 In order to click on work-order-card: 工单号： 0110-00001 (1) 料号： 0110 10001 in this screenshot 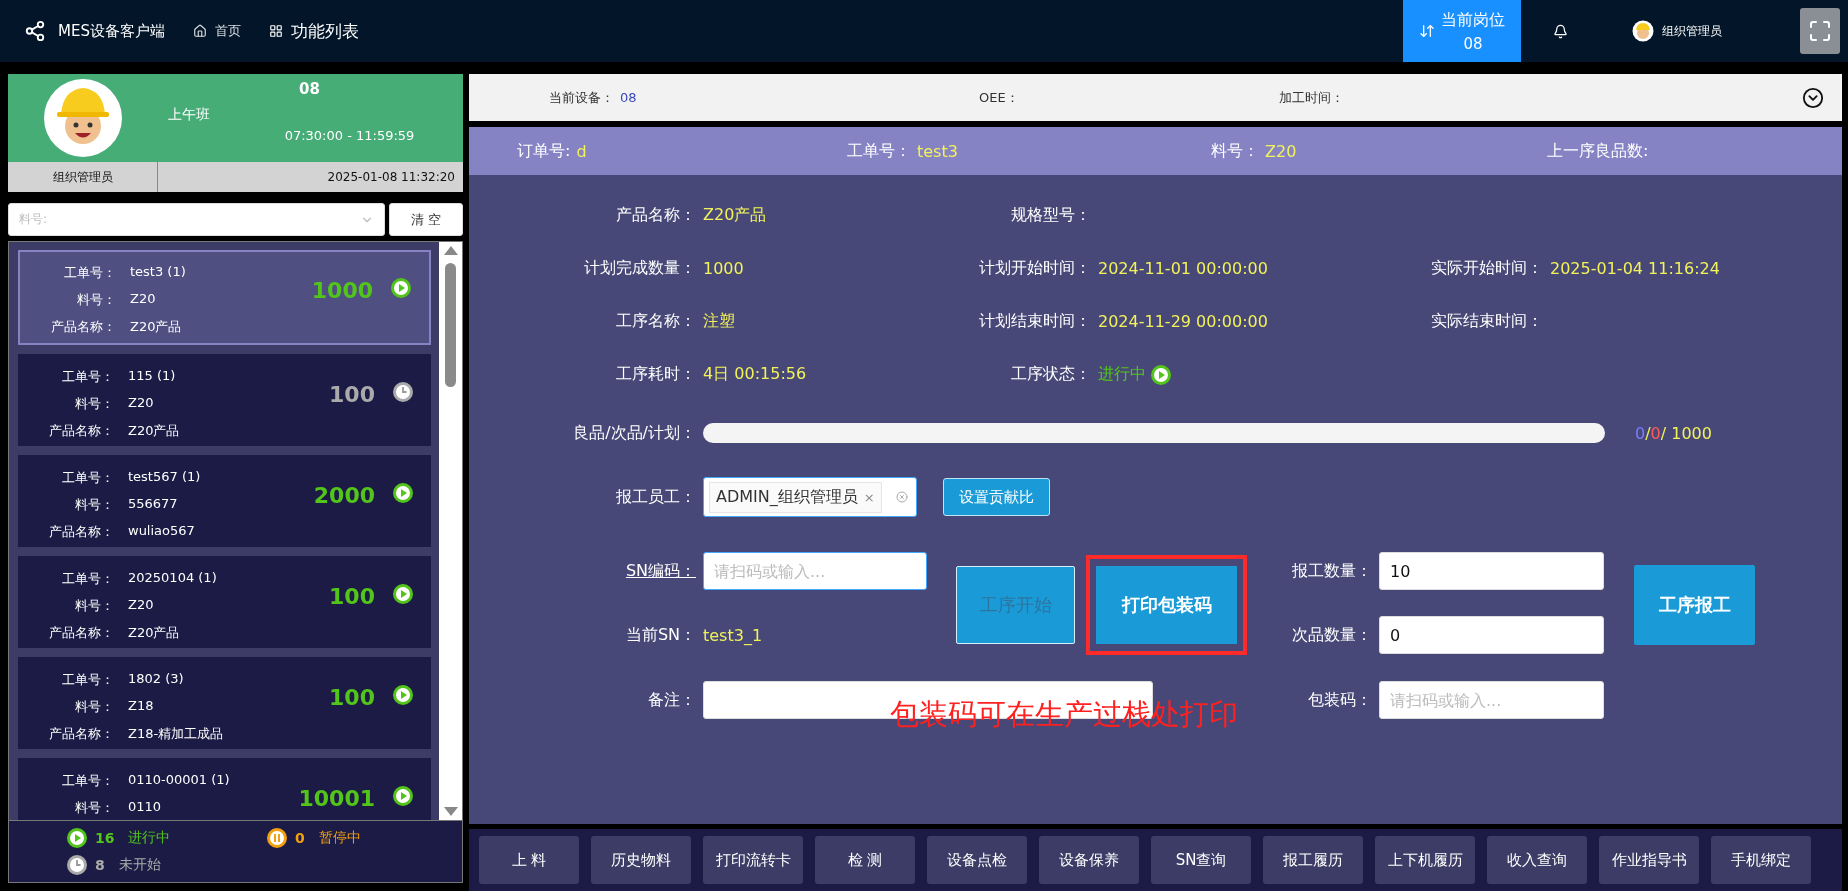, I will do `click(224, 789)`.